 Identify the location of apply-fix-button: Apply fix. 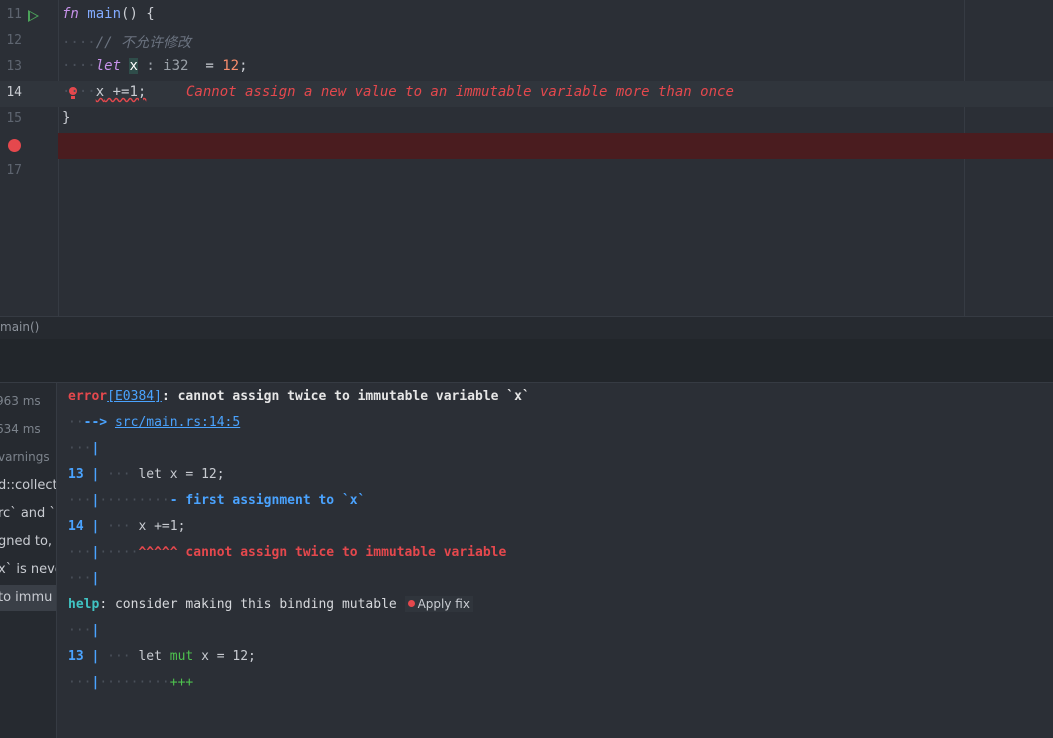
(438, 604).